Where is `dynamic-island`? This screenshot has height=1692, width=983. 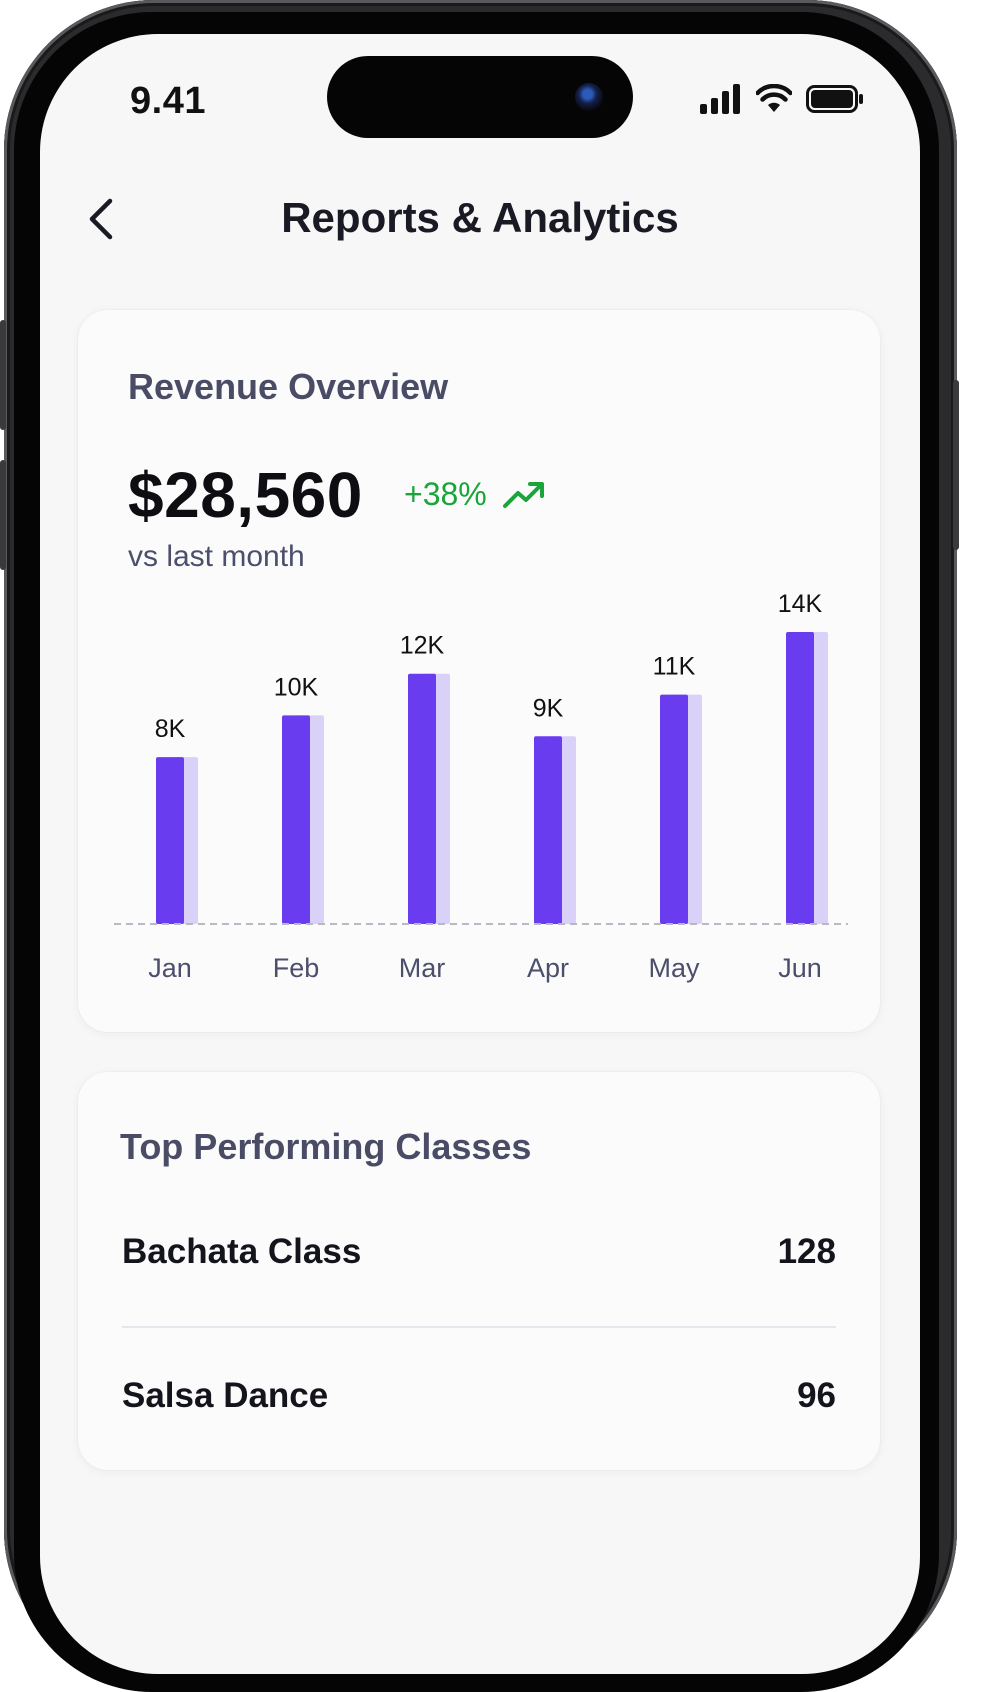 dynamic-island is located at coordinates (480, 97).